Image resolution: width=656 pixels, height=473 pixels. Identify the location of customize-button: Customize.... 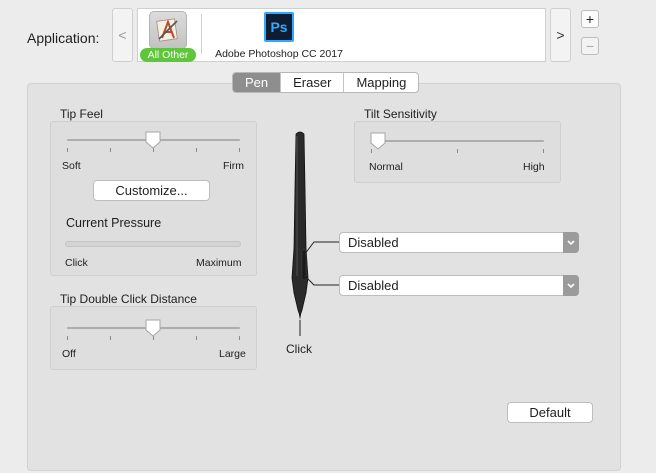
(151, 190).